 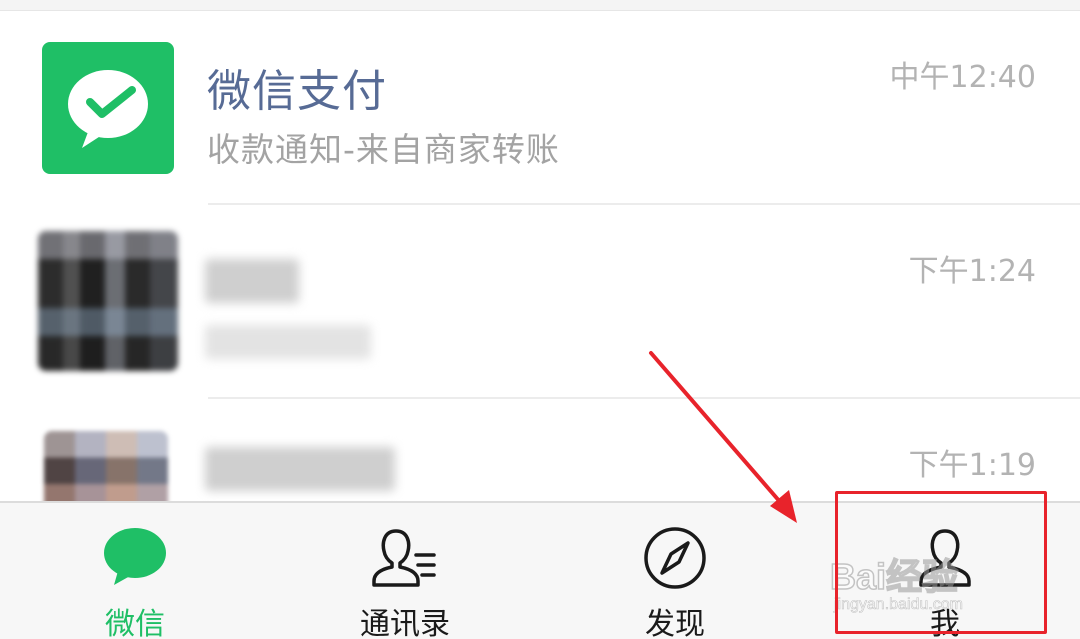 What do you see at coordinates (135, 556) in the screenshot?
I see `chat-bubble-icon` at bounding box center [135, 556].